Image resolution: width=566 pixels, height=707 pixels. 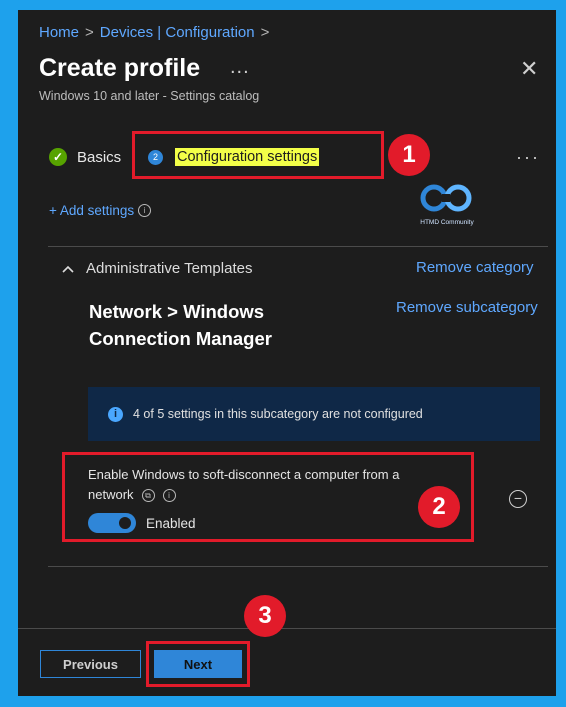 I want to click on category-header: Administrative Templates, so click(x=157, y=268).